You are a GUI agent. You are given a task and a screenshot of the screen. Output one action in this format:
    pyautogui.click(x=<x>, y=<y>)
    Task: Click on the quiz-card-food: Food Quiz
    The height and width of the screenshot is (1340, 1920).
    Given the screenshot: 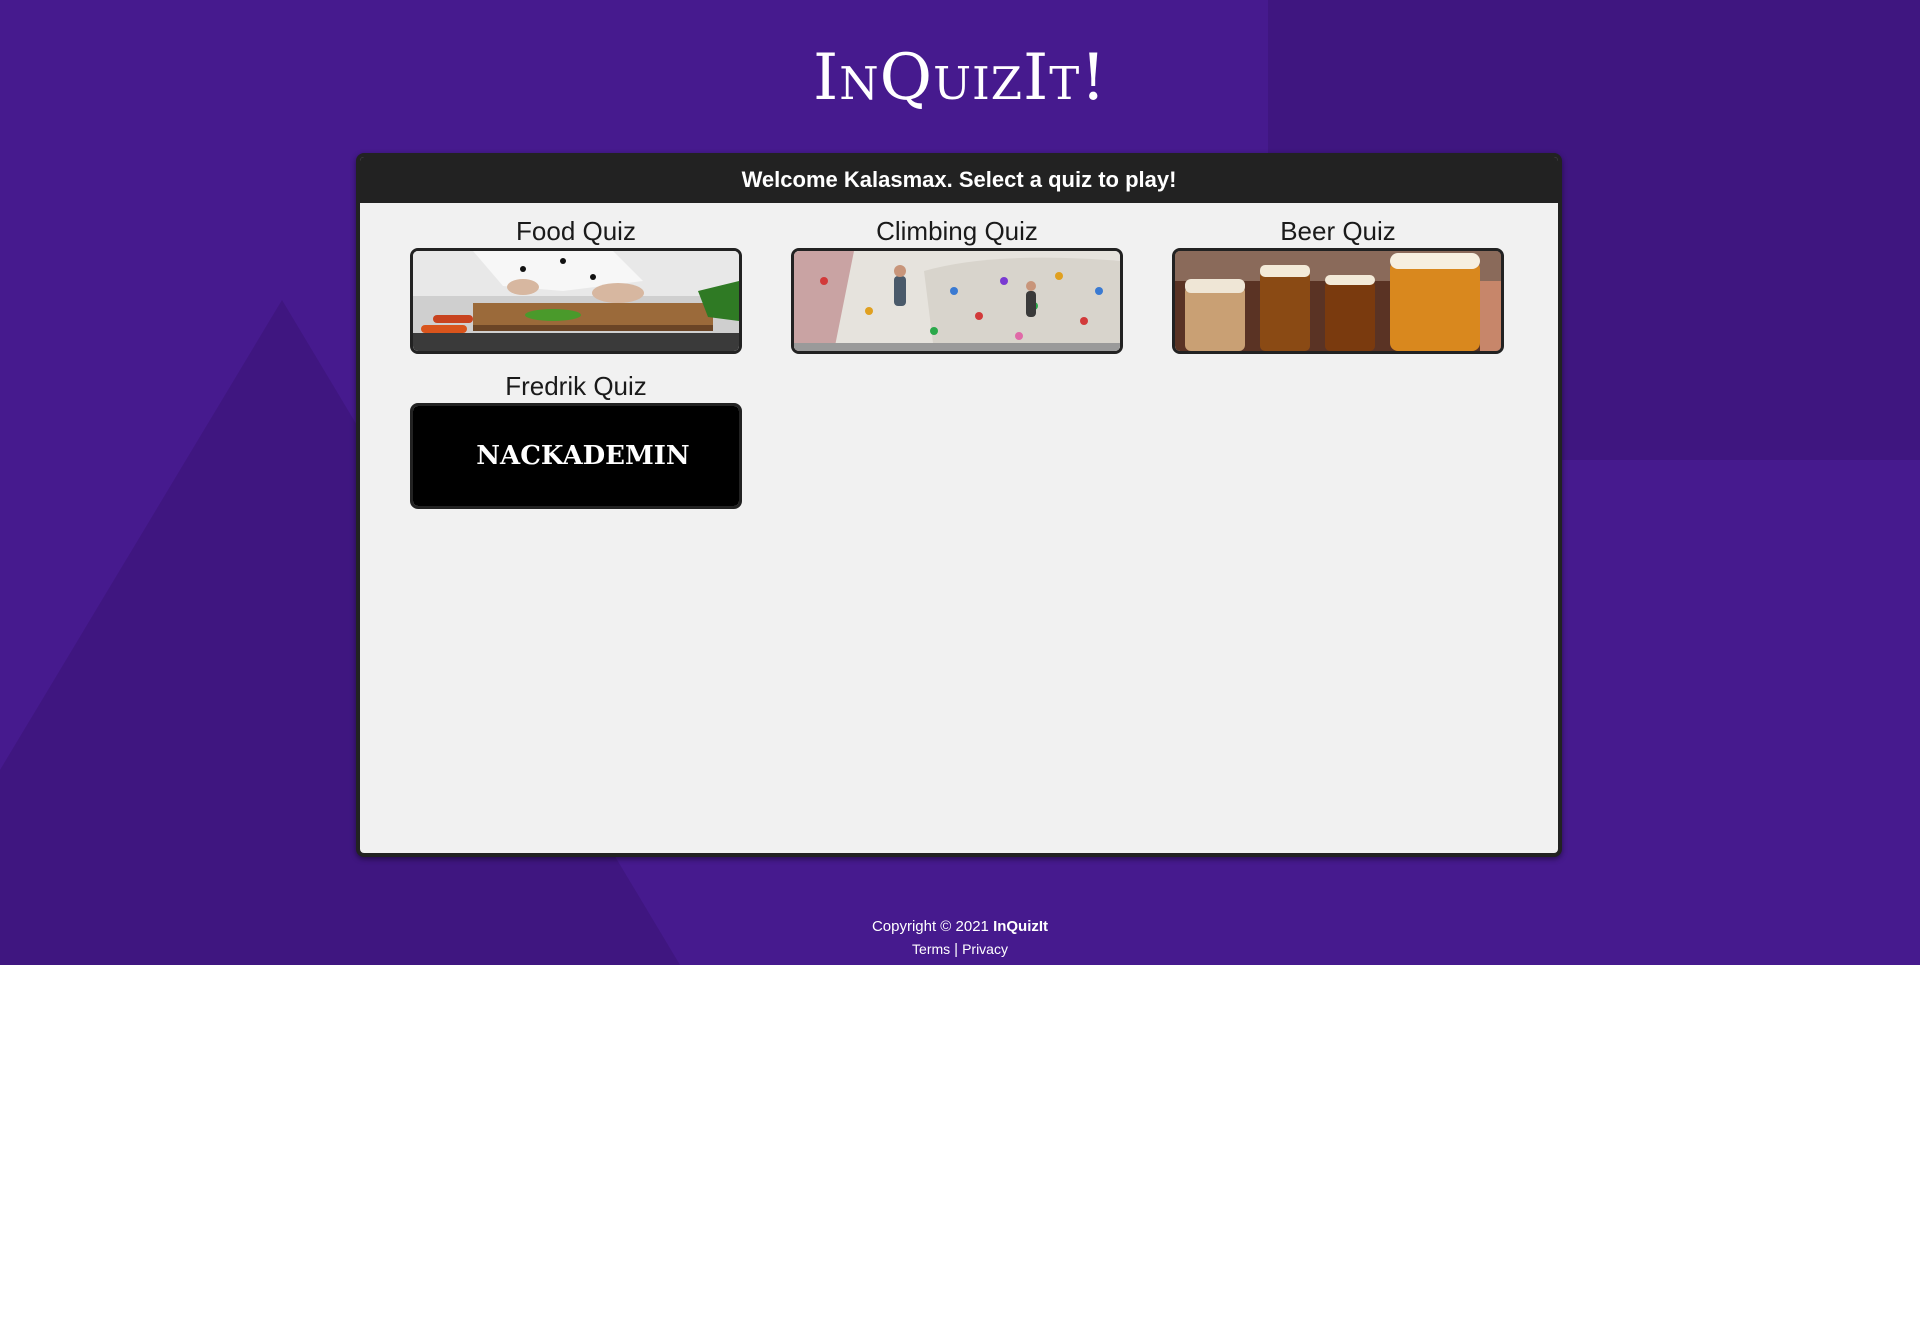 What is the action you would take?
    pyautogui.click(x=576, y=284)
    